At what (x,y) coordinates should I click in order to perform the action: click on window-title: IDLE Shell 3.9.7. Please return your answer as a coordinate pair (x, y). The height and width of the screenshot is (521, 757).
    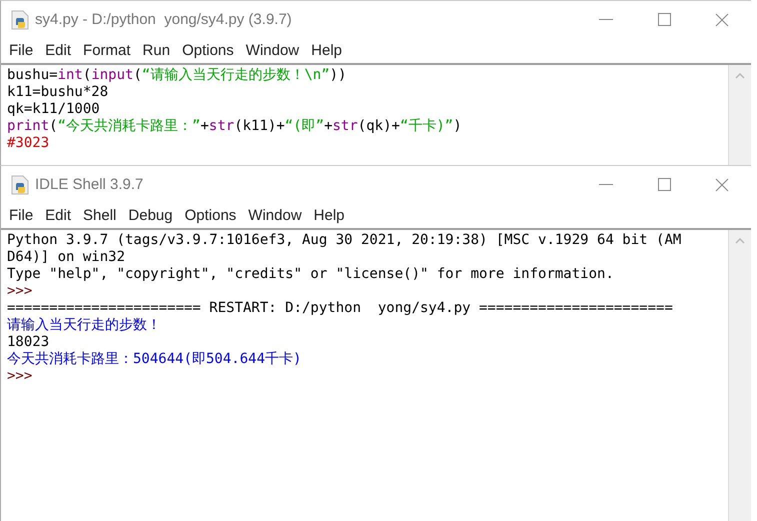
    Looking at the image, I should click on (89, 184).